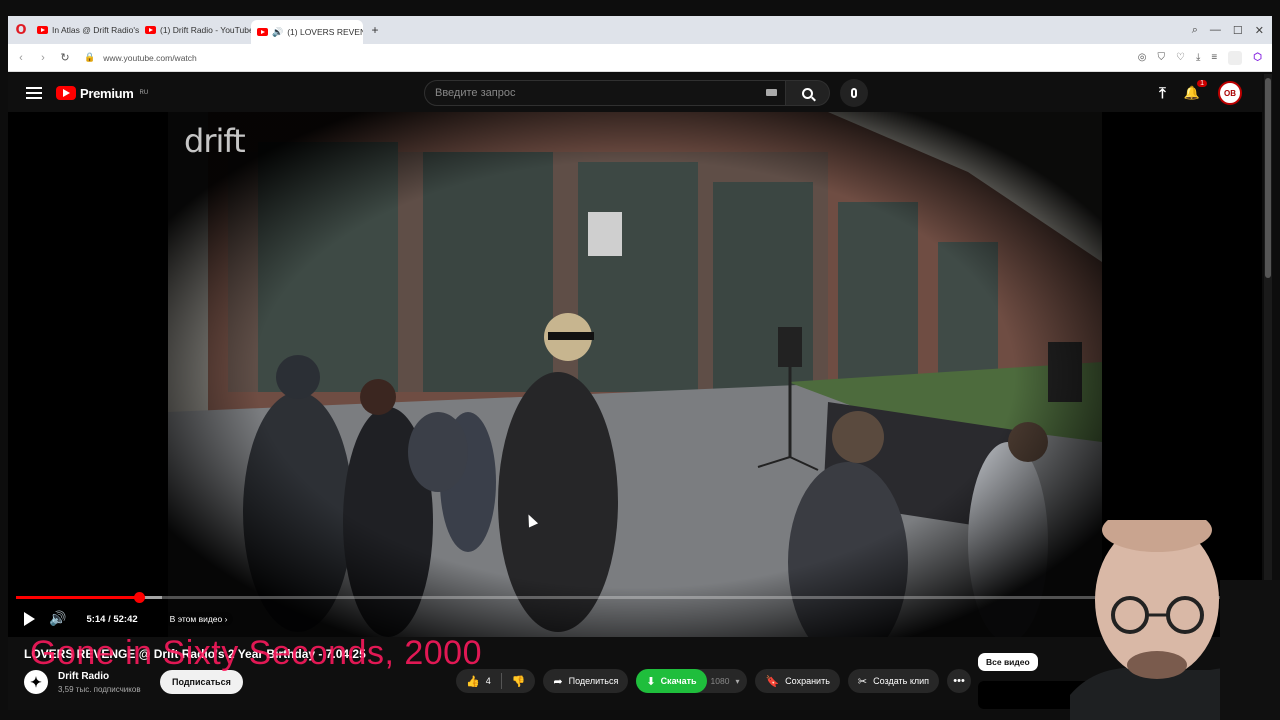  I want to click on new-tab-button: +, so click(375, 30).